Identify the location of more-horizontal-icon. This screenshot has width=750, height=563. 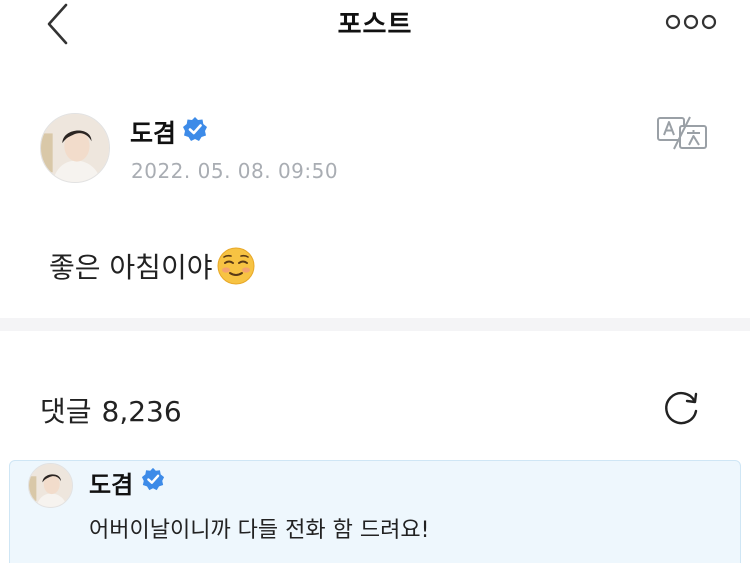
(691, 22).